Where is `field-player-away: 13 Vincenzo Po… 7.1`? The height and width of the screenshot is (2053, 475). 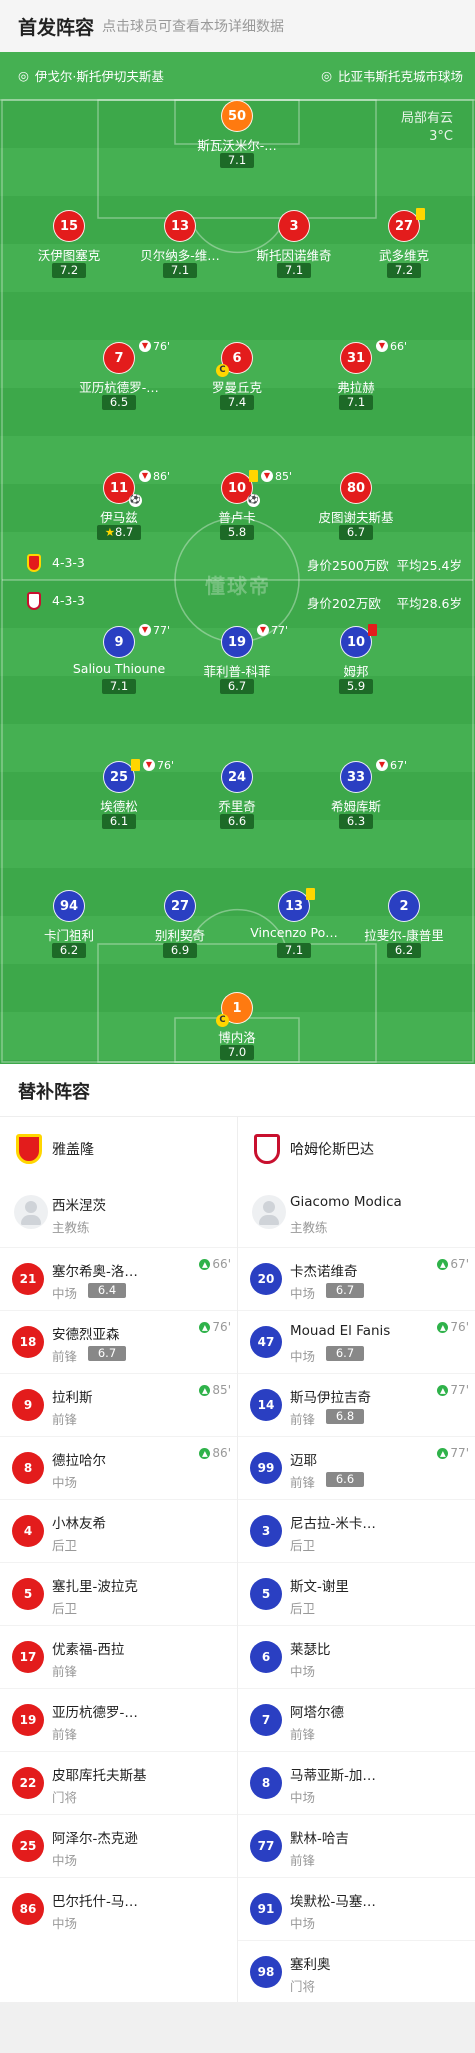
field-player-away: 13 Vincenzo Po… 7.1 is located at coordinates (294, 927).